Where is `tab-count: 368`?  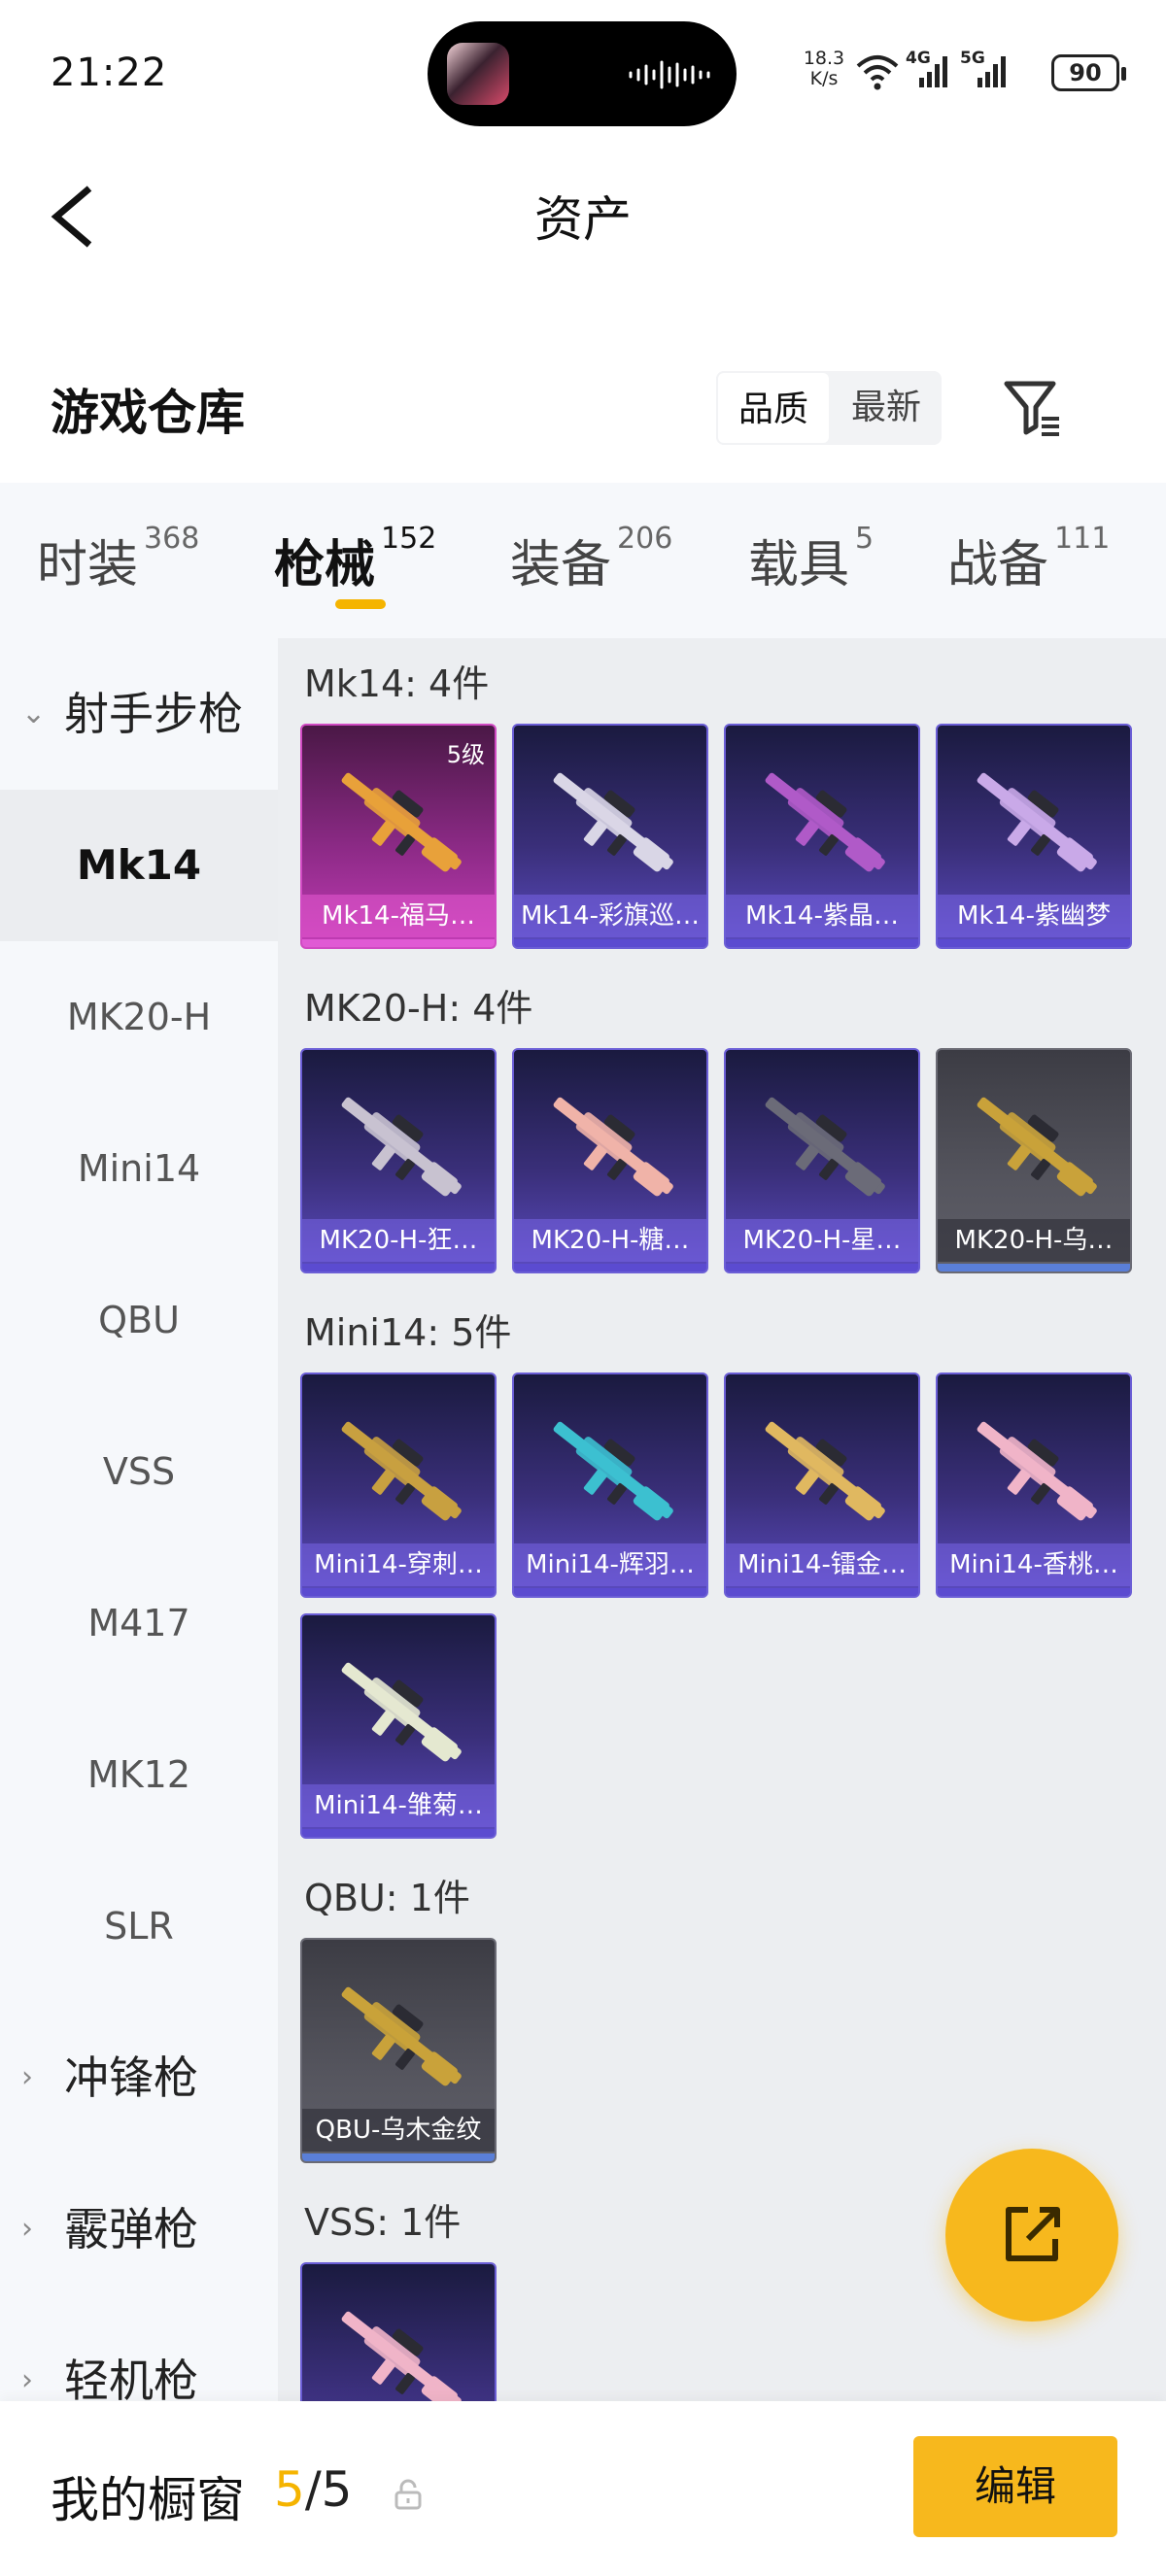
tab-count: 368 is located at coordinates (172, 539).